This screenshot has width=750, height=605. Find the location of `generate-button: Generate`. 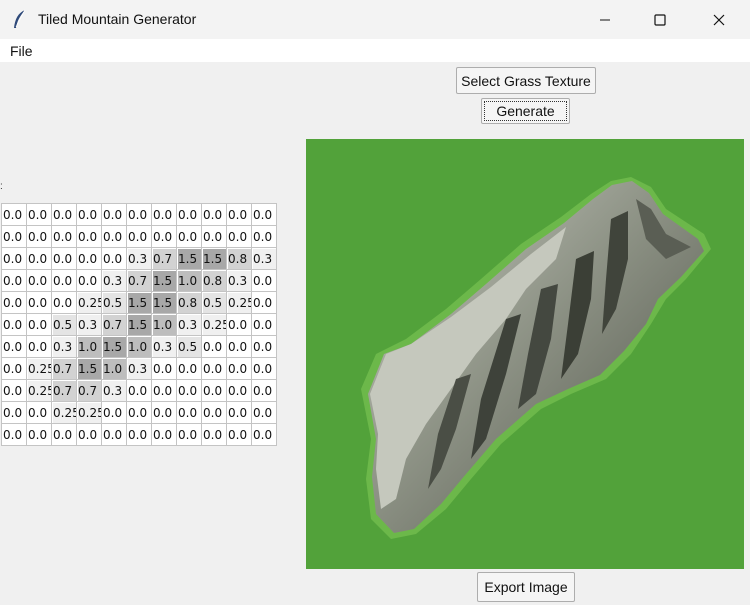

generate-button: Generate is located at coordinates (525, 111).